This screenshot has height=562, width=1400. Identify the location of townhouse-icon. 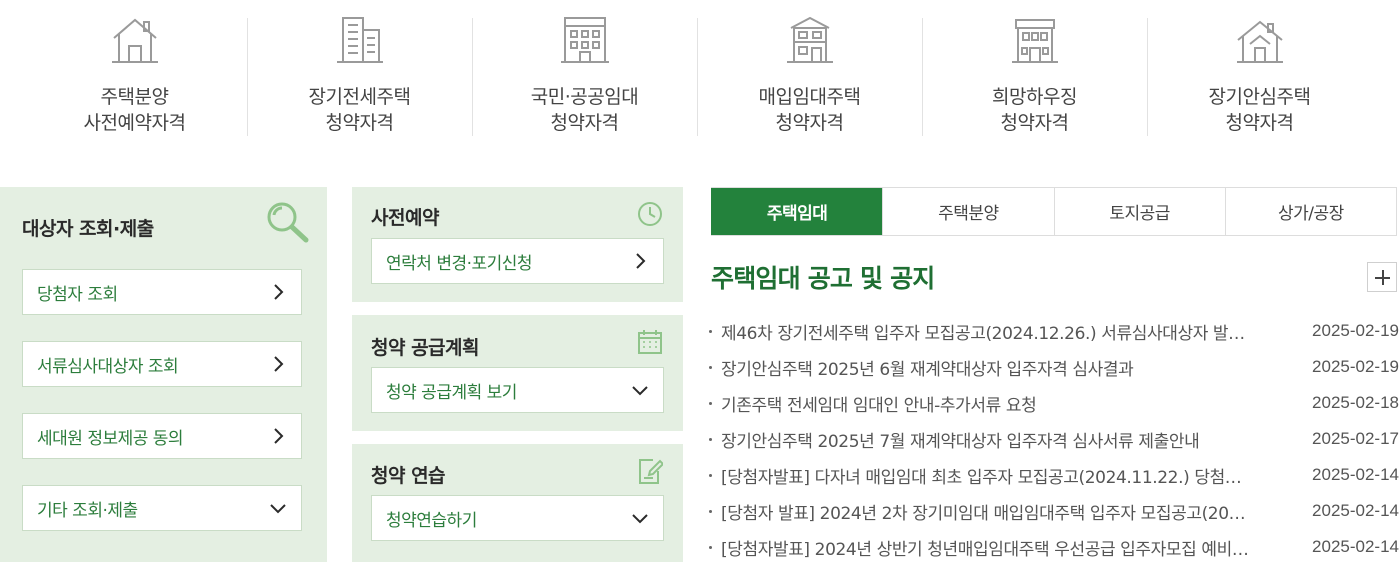
(809, 39).